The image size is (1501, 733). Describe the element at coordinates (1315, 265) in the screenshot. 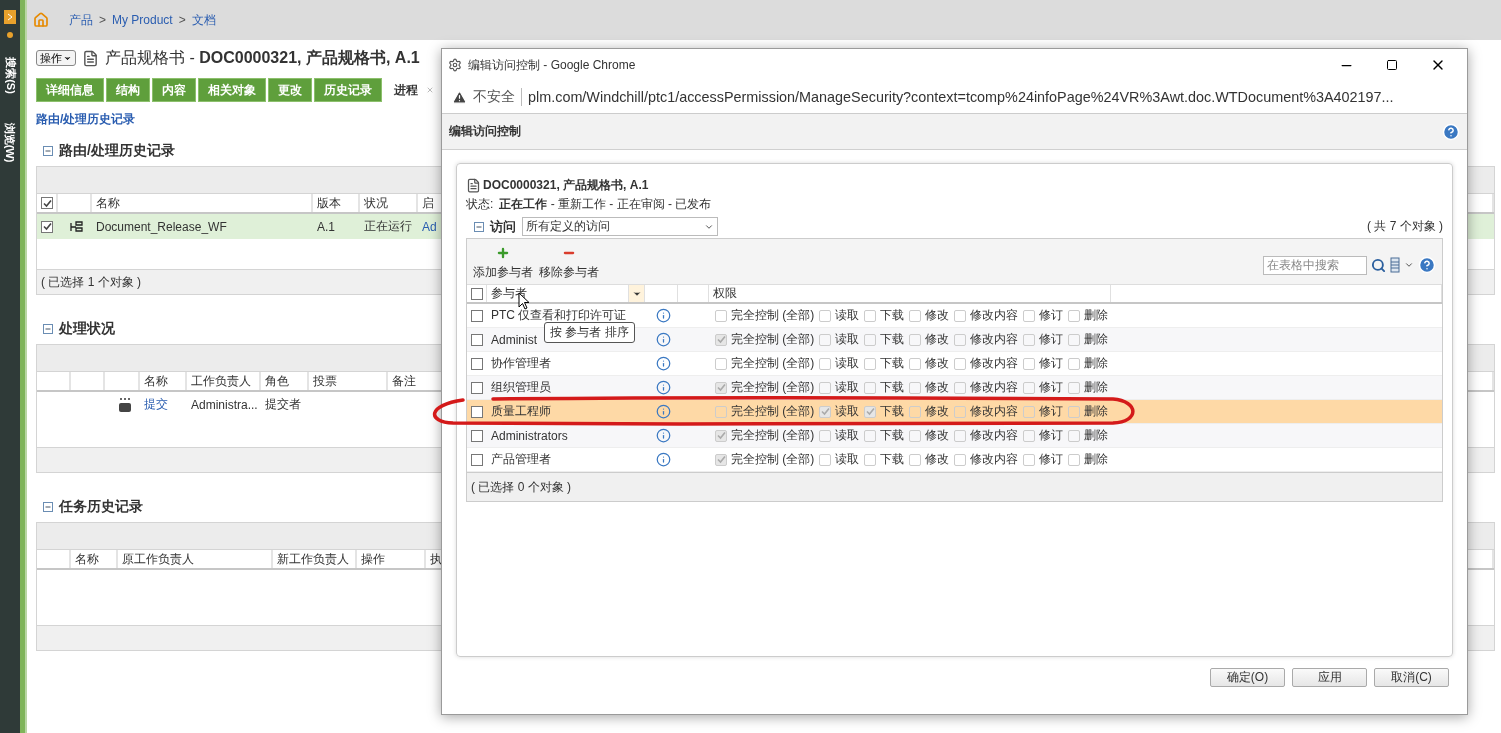

I see `search-field: 在表格中搜索` at that location.